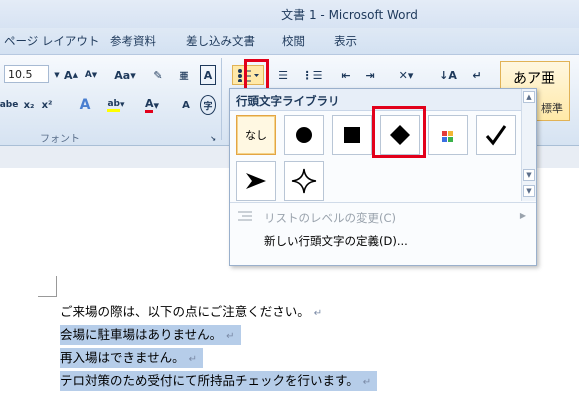 The image size is (579, 420). What do you see at coordinates (122, 357) in the screenshot?
I see `doc-line-text: 再入場はできません。` at bounding box center [122, 357].